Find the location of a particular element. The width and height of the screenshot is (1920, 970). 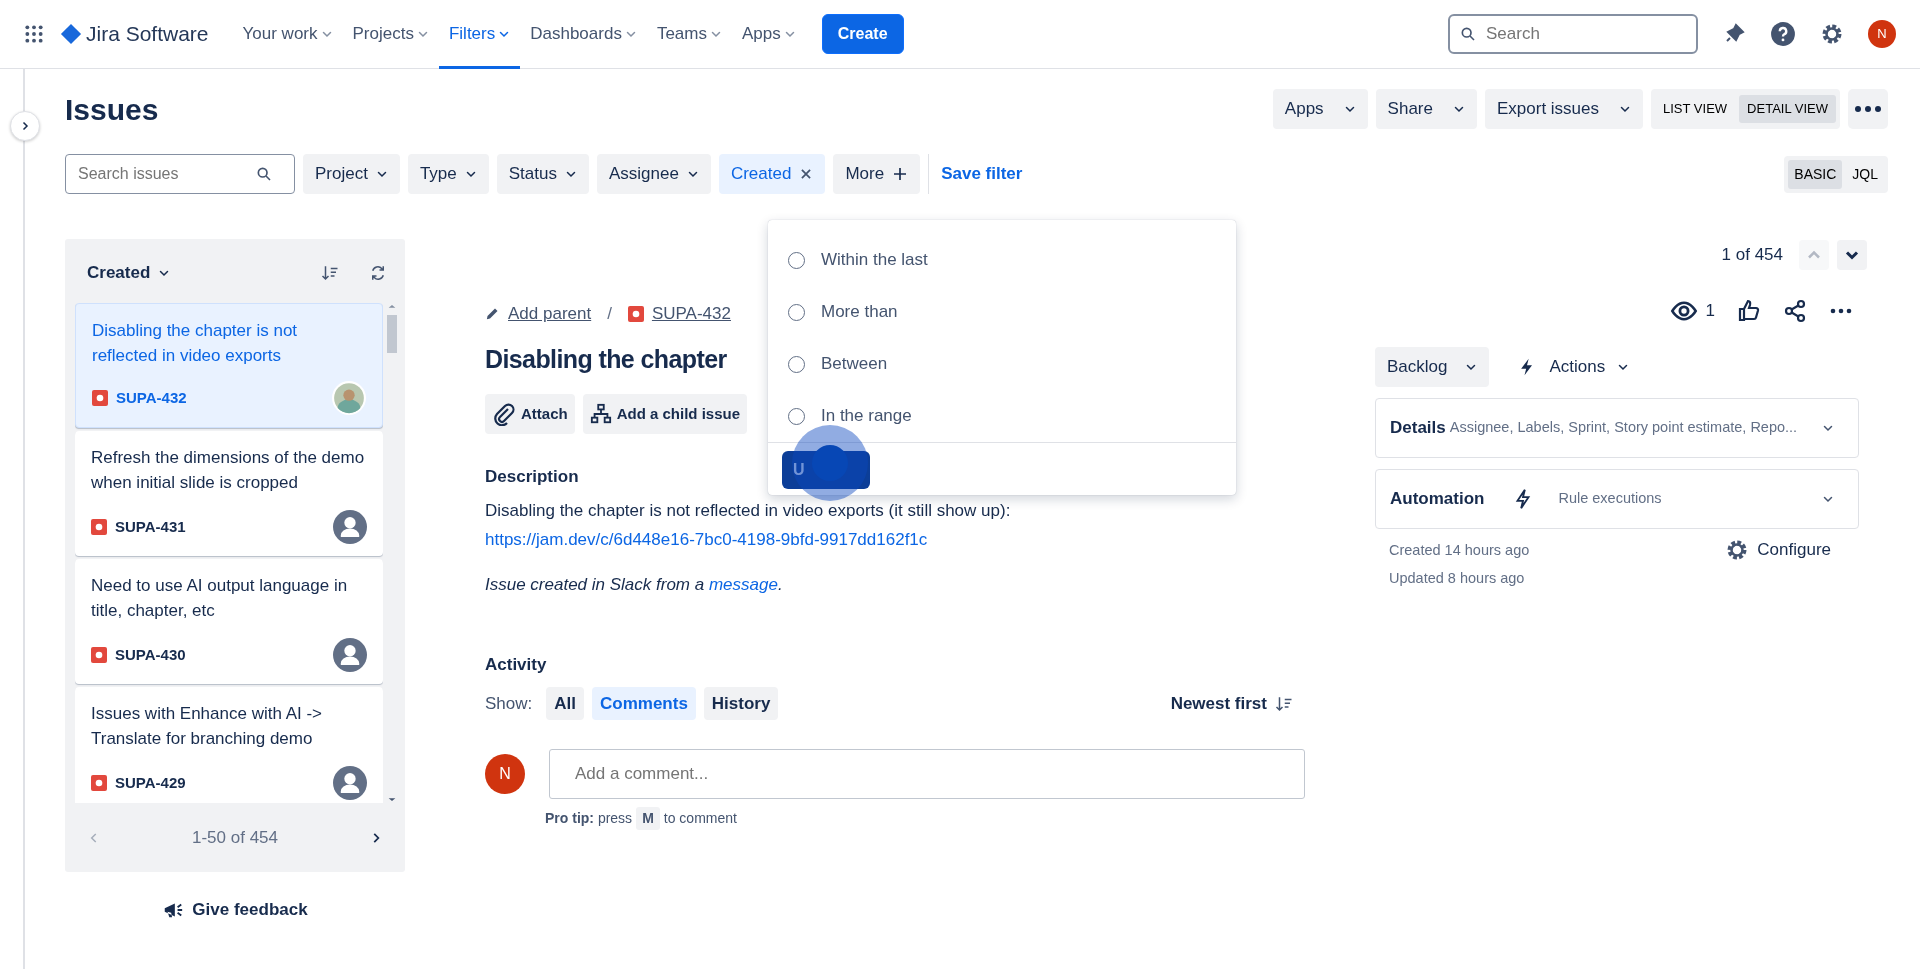

issue-title: Disabling the chapter is not reflected in video exports is located at coordinates (195, 343).